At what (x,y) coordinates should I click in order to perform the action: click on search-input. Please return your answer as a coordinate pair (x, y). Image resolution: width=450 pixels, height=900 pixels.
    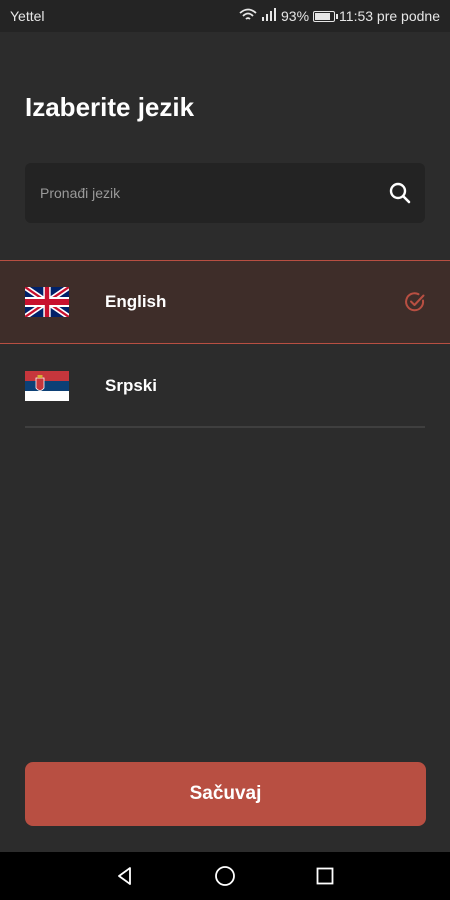
    Looking at the image, I should click on (213, 193).